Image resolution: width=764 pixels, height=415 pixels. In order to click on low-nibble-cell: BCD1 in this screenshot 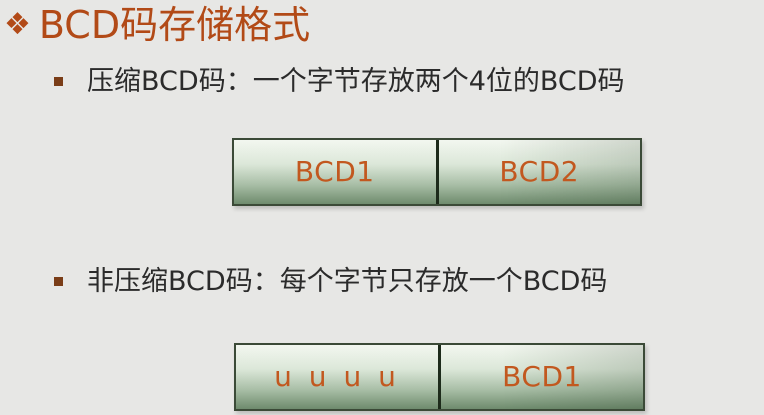, I will do `click(542, 377)`.